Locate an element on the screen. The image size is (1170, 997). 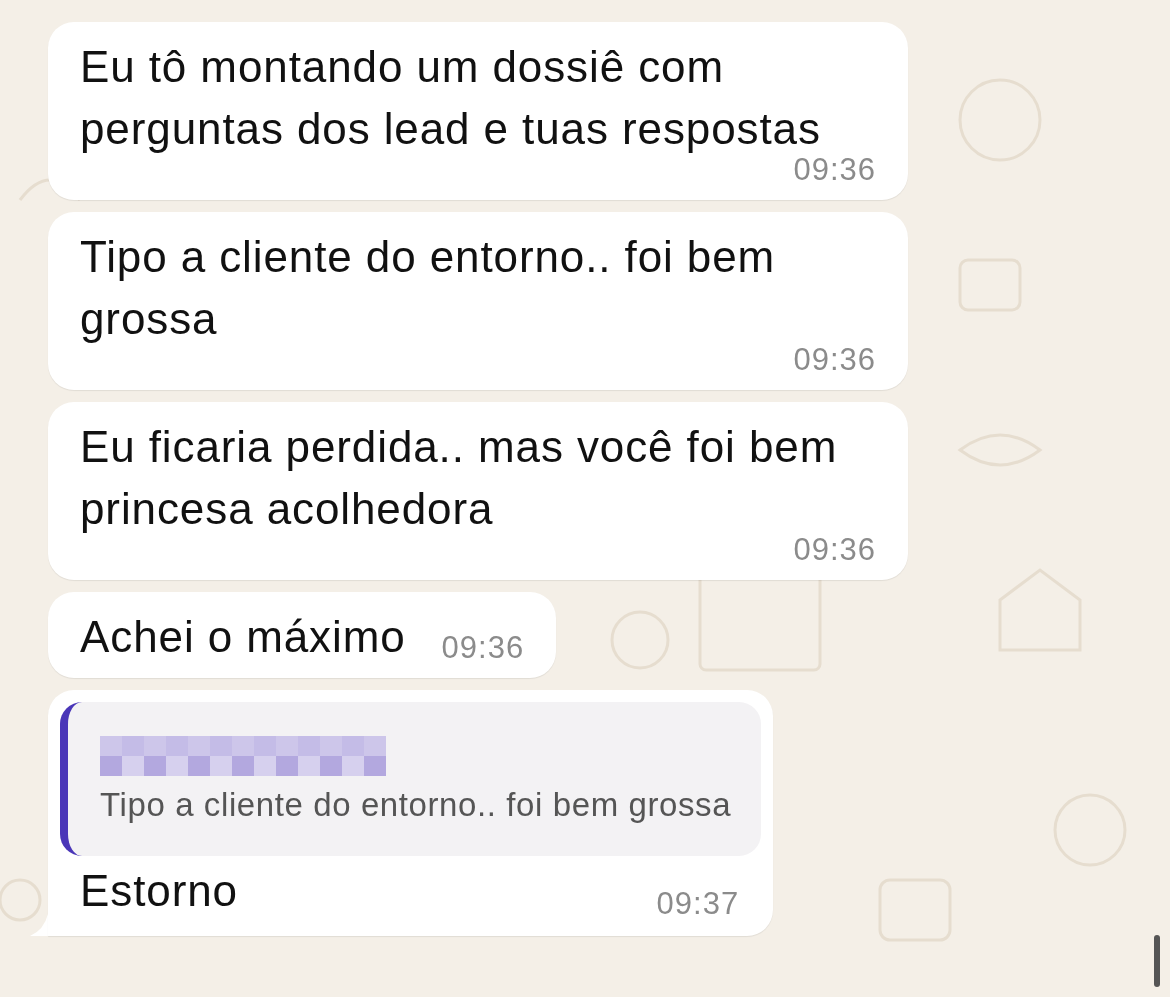
quoted-message: Tipo a cliente do entorno.. foi bem grossa is located at coordinates (411, 779).